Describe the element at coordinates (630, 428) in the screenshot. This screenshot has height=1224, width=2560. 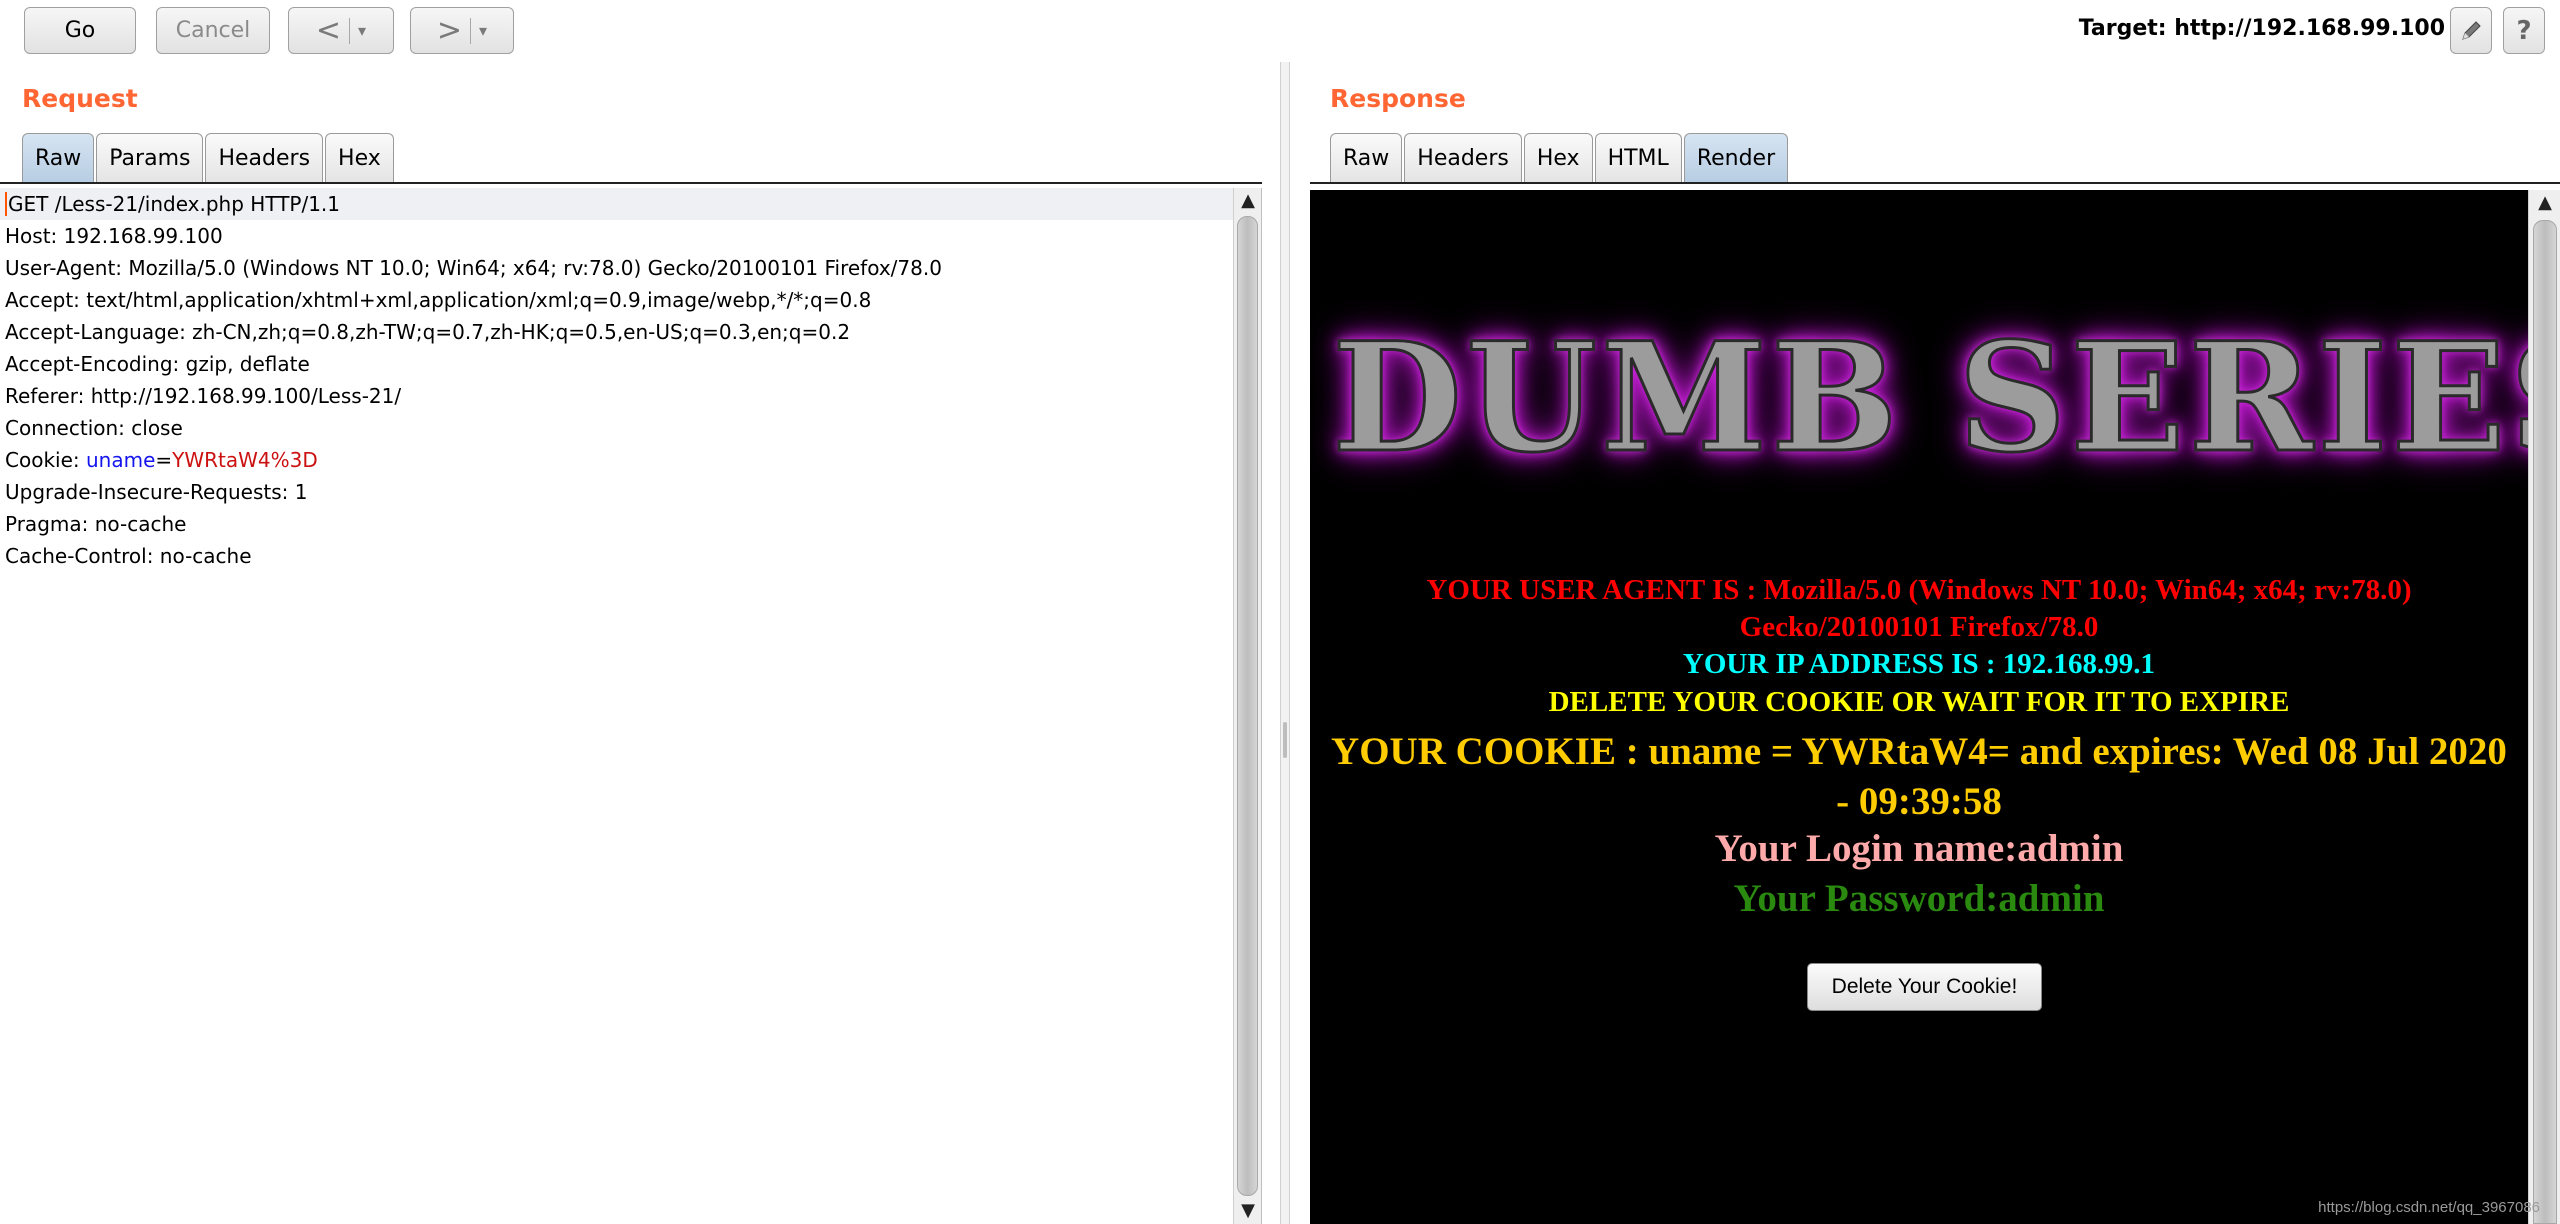
I see `header-line: Connection: close` at that location.